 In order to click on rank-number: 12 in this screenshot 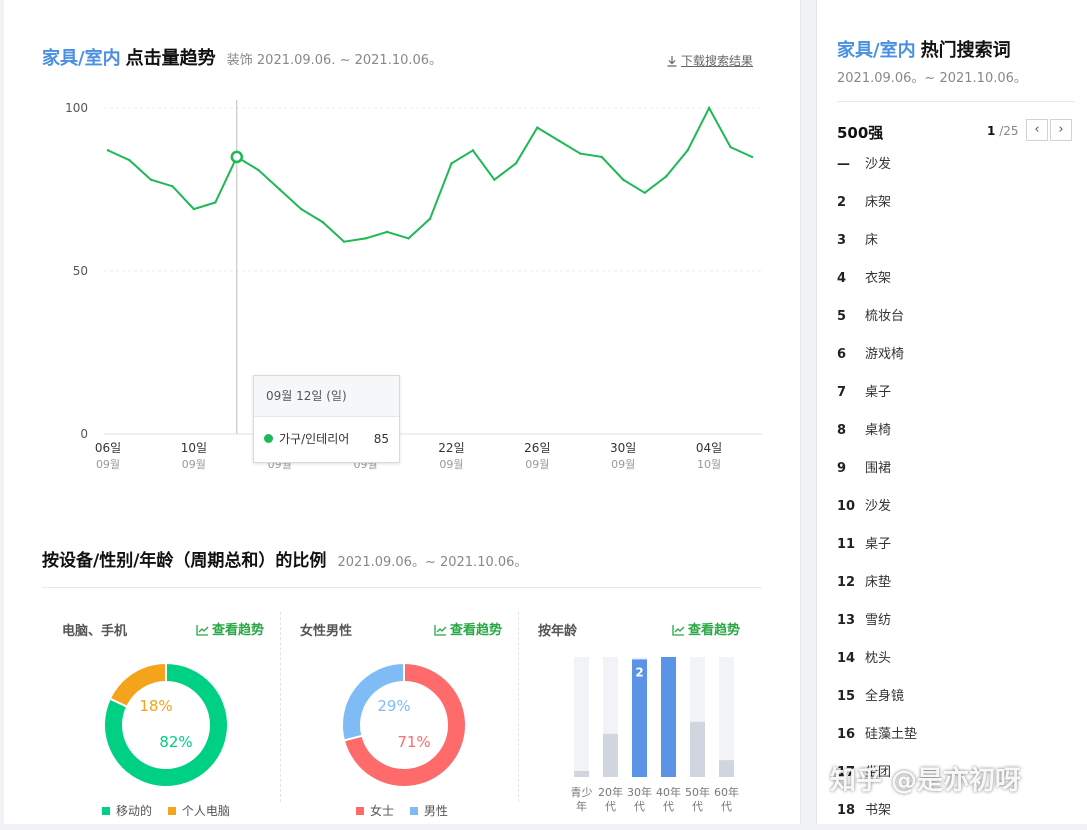, I will do `click(846, 582)`.